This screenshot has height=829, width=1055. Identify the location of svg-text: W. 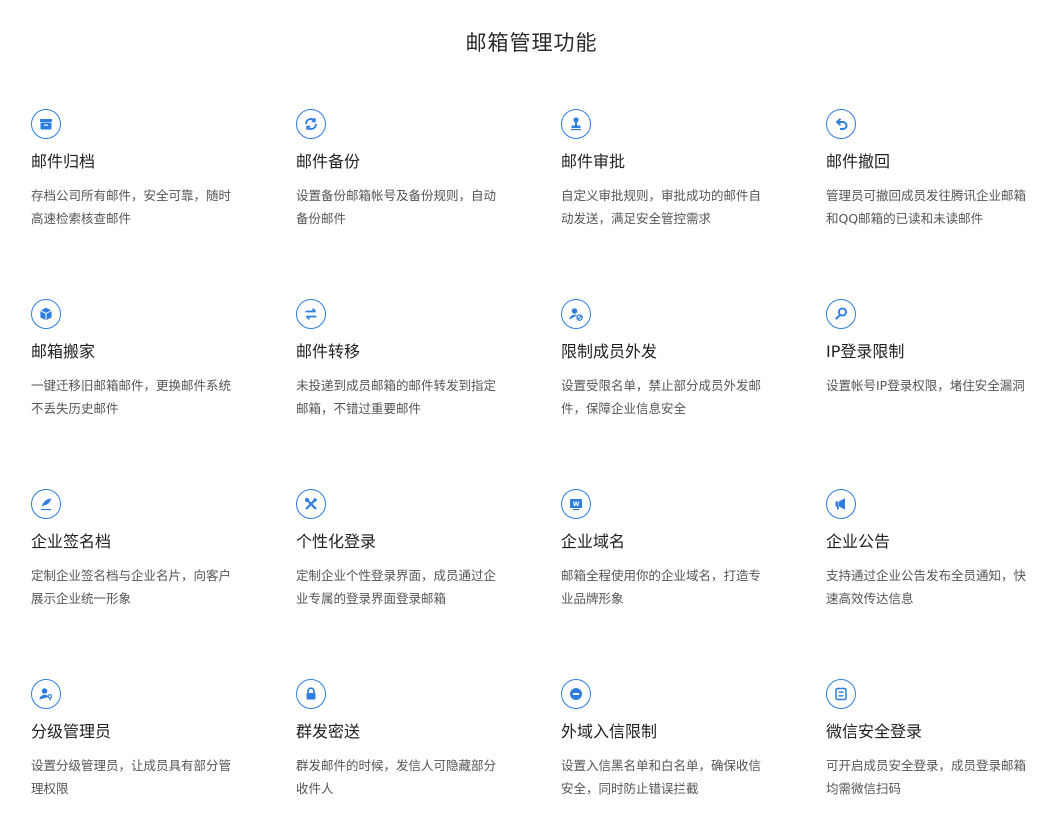
(576, 504).